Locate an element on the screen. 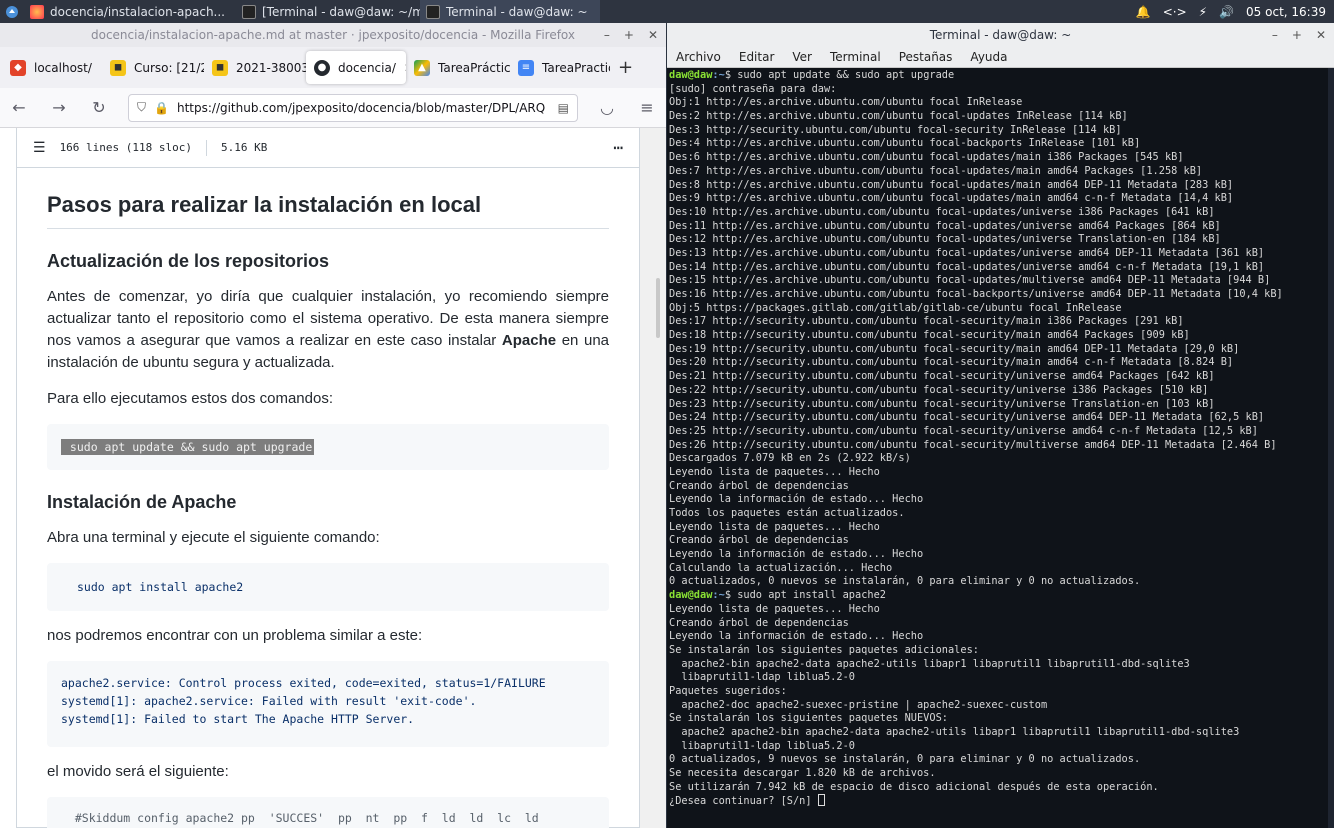 This screenshot has width=1334, height=828. terminal-line: [sudo] contraseña para daw: is located at coordinates (753, 88).